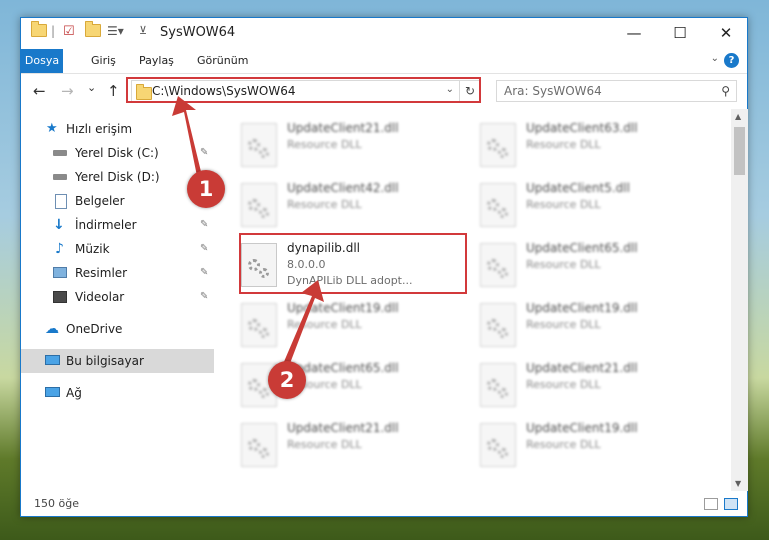  Describe the element at coordinates (248, 231) in the screenshot. I see `annotation-arrows` at that location.